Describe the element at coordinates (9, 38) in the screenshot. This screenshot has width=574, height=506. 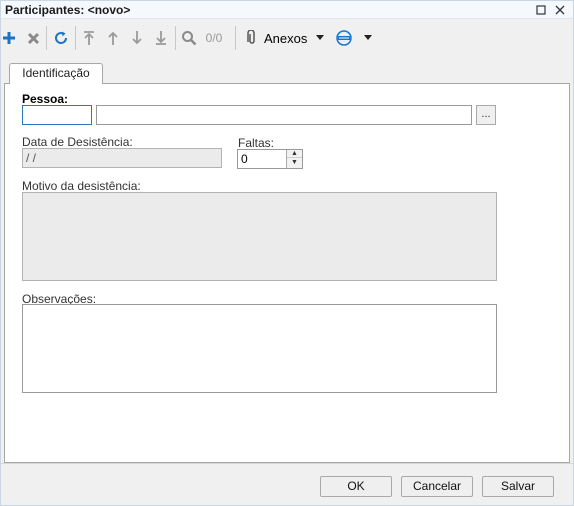
I see `plus-icon` at that location.